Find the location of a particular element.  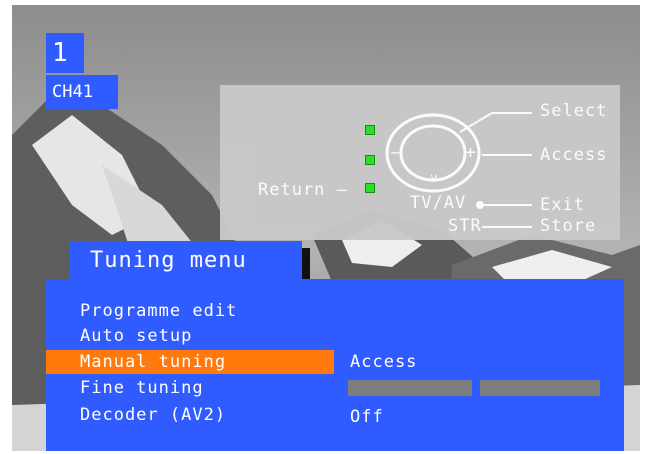

menu-item-decoder: Decoder (AV2) is located at coordinates (136, 415).